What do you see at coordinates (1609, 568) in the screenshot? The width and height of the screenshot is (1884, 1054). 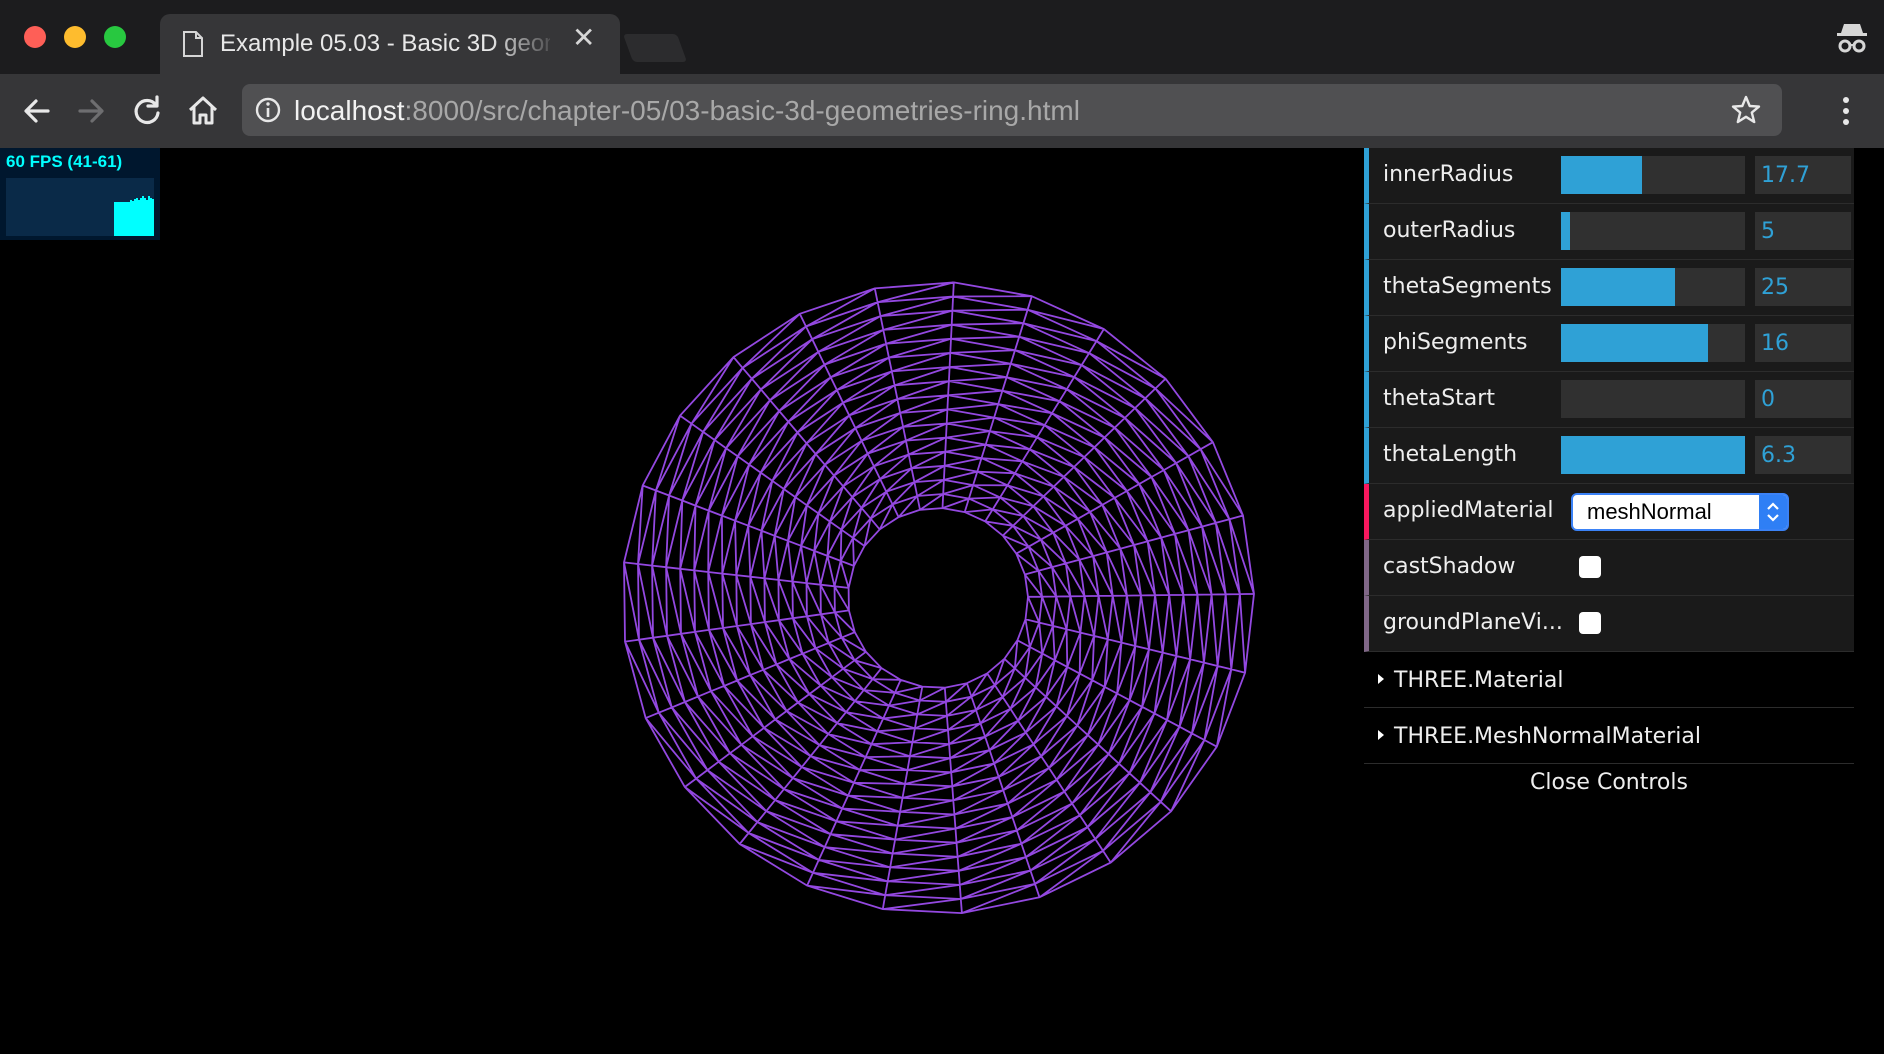 I see `cast-shadow-control: castShadow` at bounding box center [1609, 568].